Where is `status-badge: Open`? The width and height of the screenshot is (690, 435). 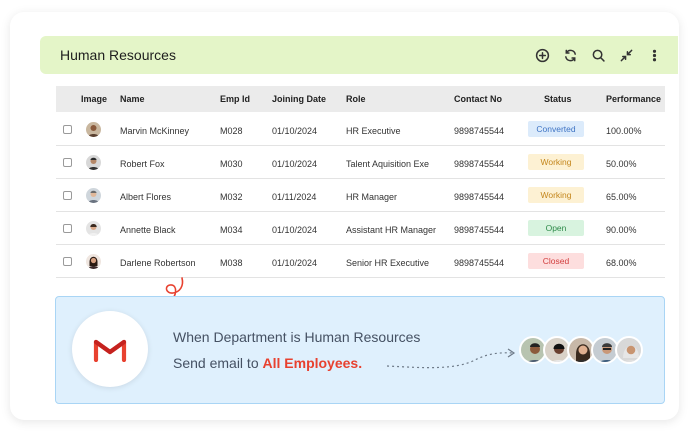 status-badge: Open is located at coordinates (556, 228).